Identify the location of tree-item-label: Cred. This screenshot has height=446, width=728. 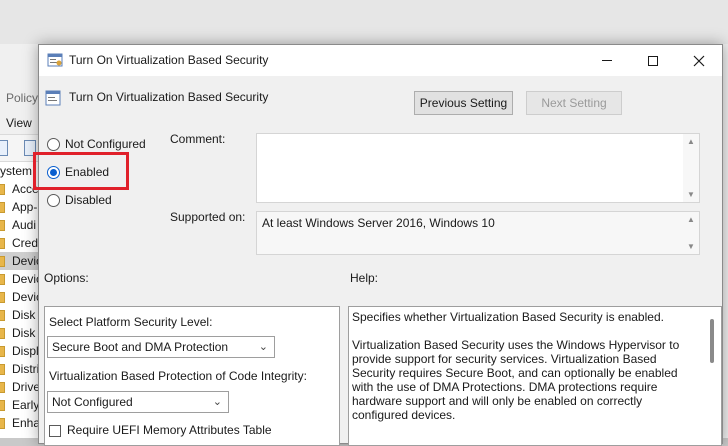
(25, 243).